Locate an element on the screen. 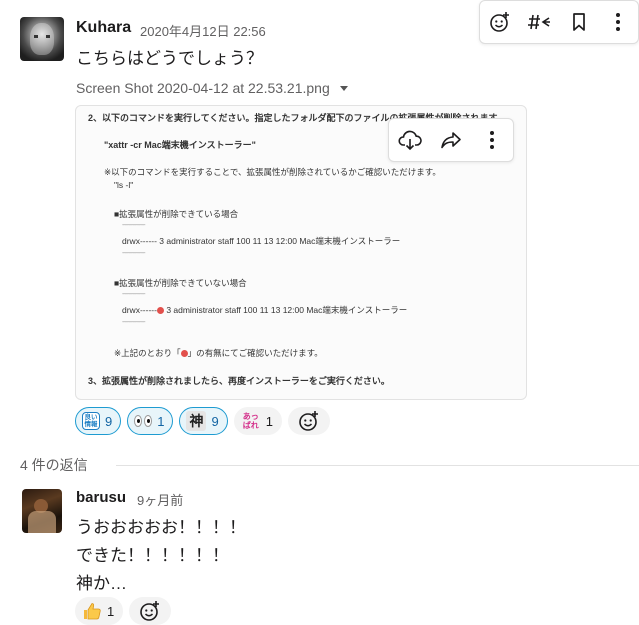 This screenshot has width=639, height=625. doc-note: ※以下のコマンドを実行することで、拡張属性が削除されているかご確認いただけます。 is located at coordinates (272, 172).